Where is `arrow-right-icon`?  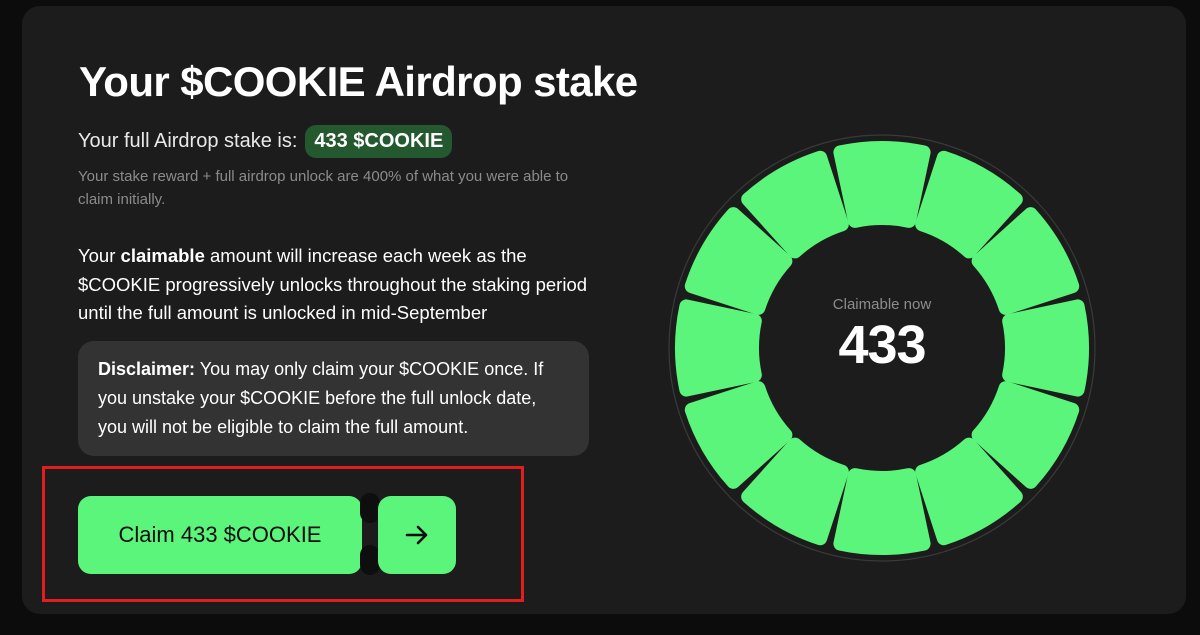 arrow-right-icon is located at coordinates (416, 535).